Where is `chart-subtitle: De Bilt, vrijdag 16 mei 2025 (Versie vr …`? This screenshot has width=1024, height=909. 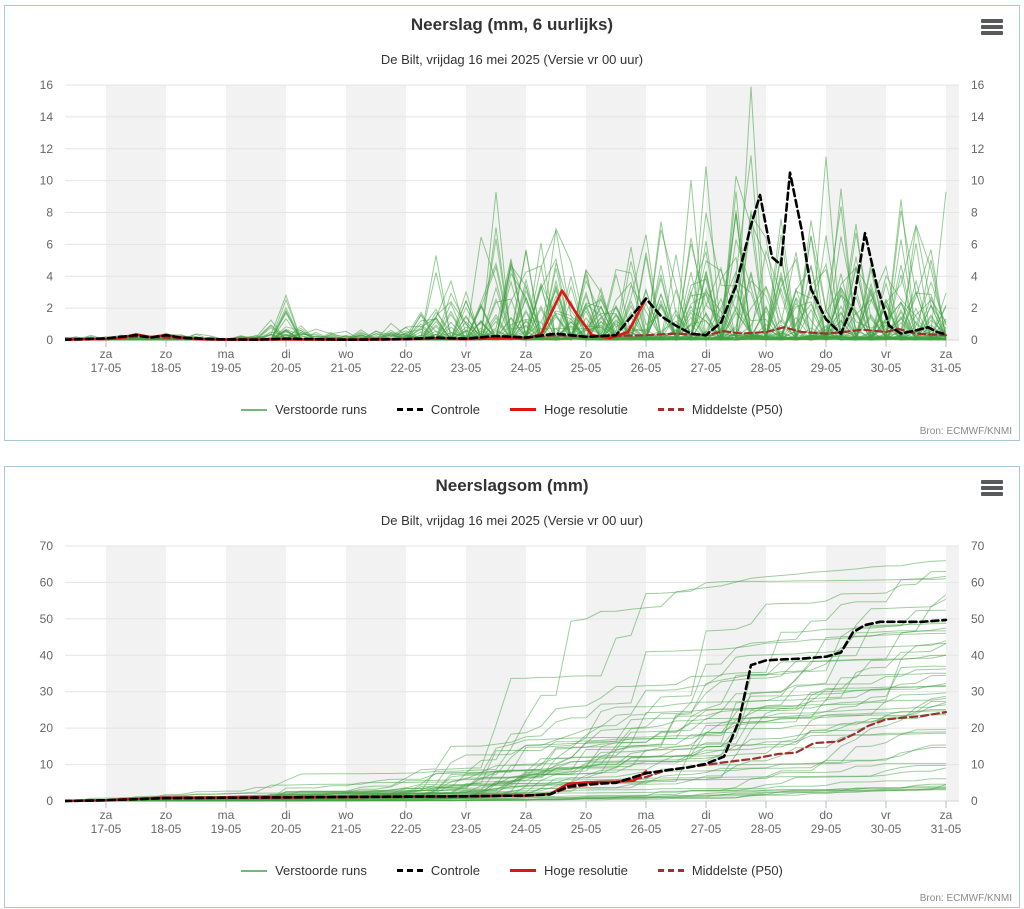
chart-subtitle: De Bilt, vrijdag 16 mei 2025 (Versie vr … is located at coordinates (512, 59).